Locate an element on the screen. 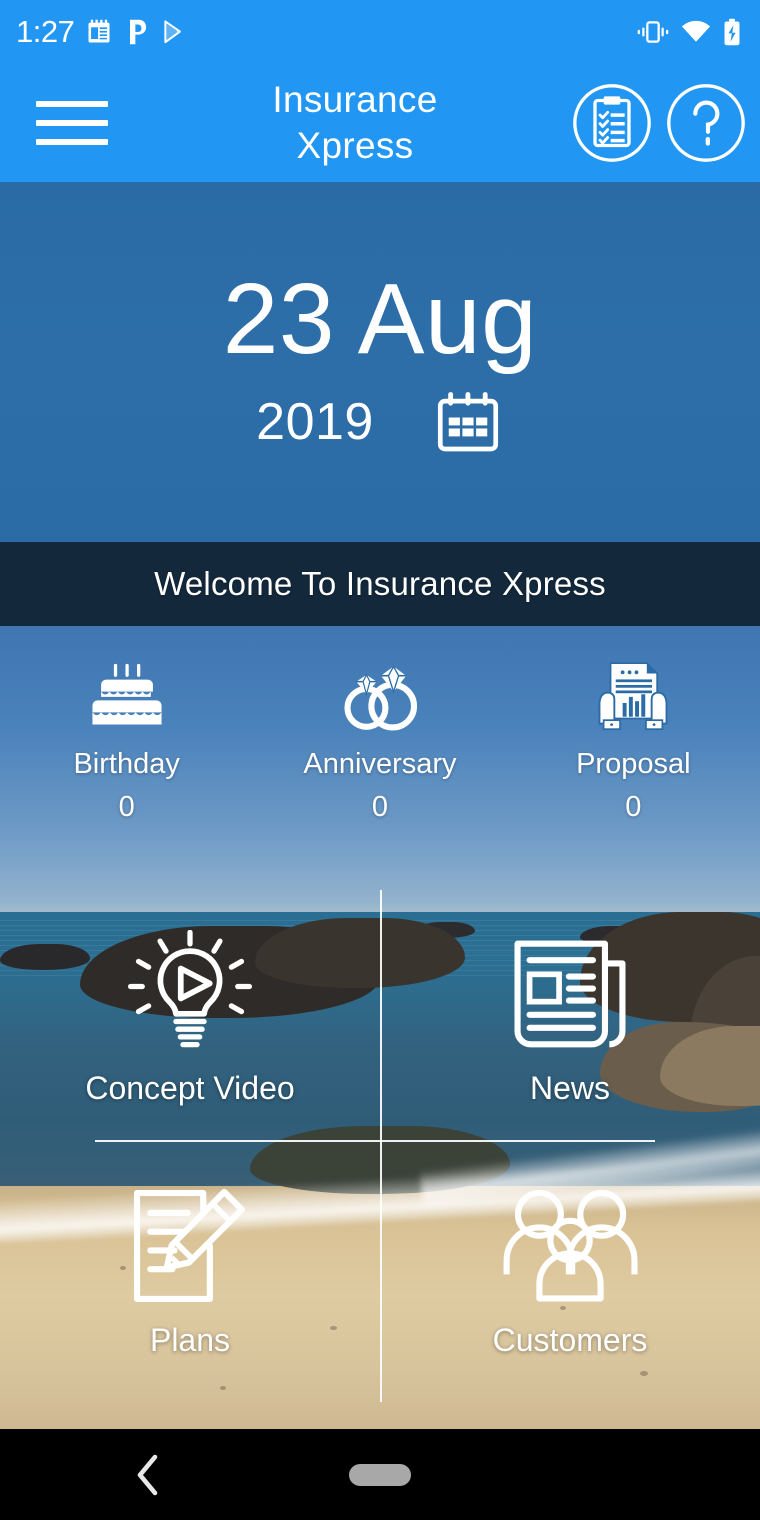 Image resolution: width=760 pixels, height=1520 pixels. tile-customers: Customers is located at coordinates (570, 1267).